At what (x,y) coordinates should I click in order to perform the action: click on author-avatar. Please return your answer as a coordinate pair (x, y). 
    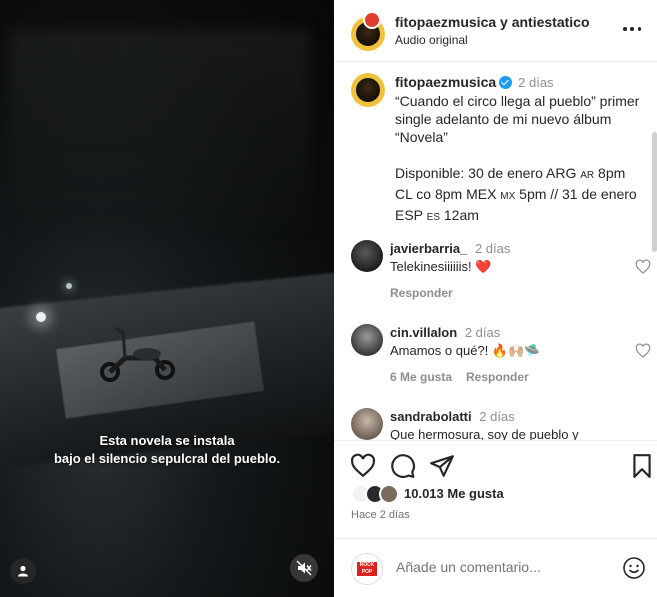
    Looking at the image, I should click on (368, 90).